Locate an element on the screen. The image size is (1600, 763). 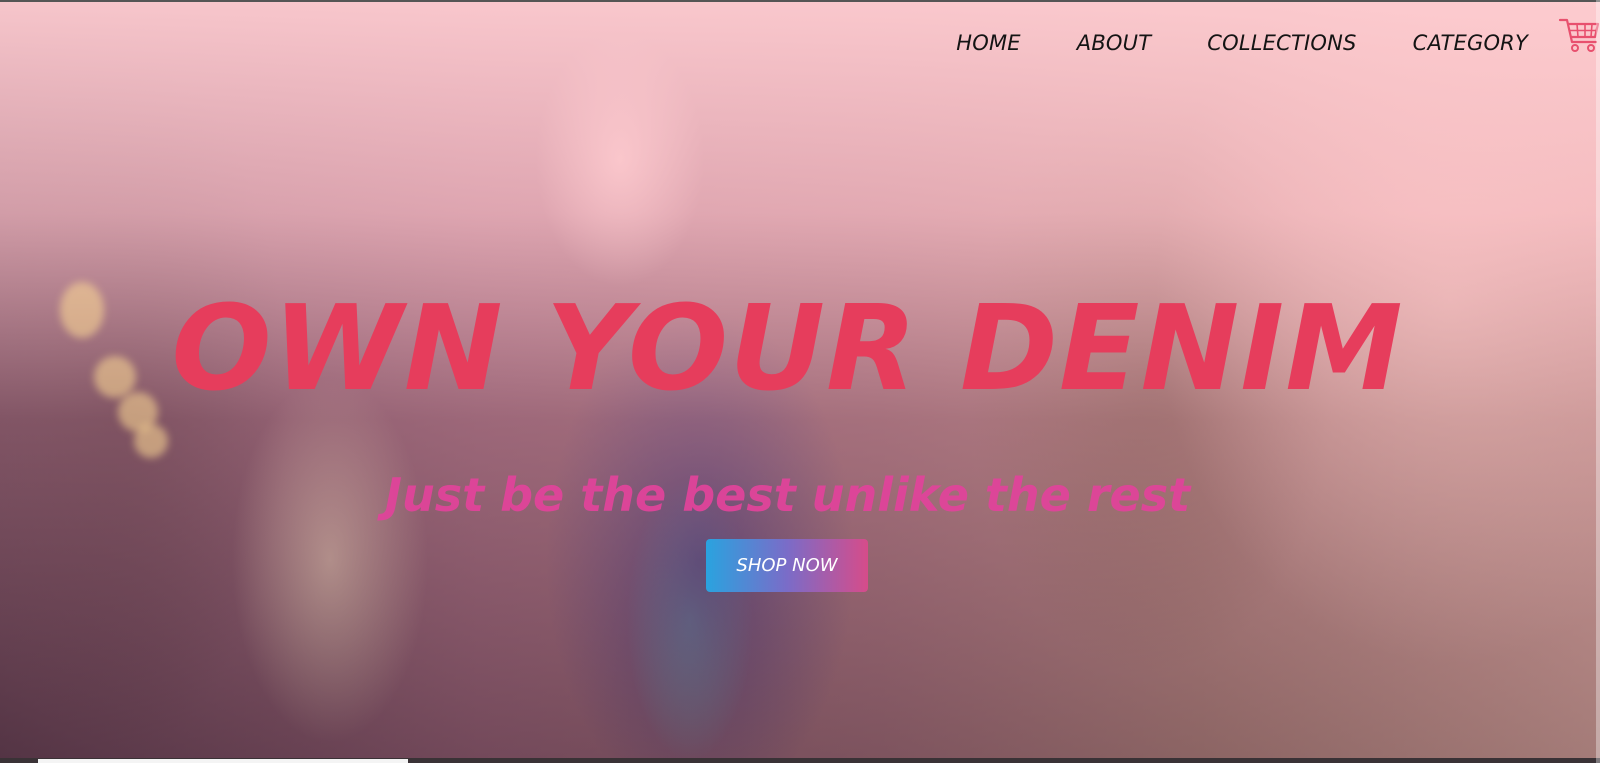
next-section-peek is located at coordinates (223, 761).